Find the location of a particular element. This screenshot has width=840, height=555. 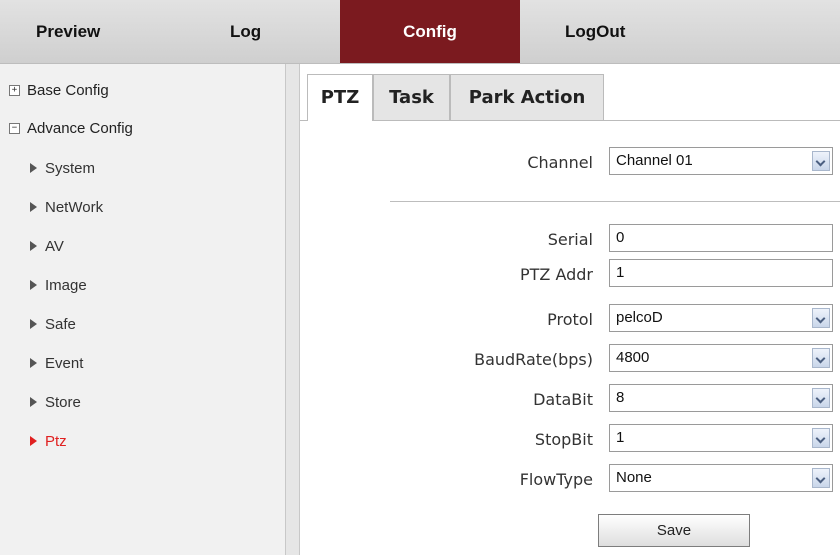

sidebar-item-safe: Safe is located at coordinates (53, 324).